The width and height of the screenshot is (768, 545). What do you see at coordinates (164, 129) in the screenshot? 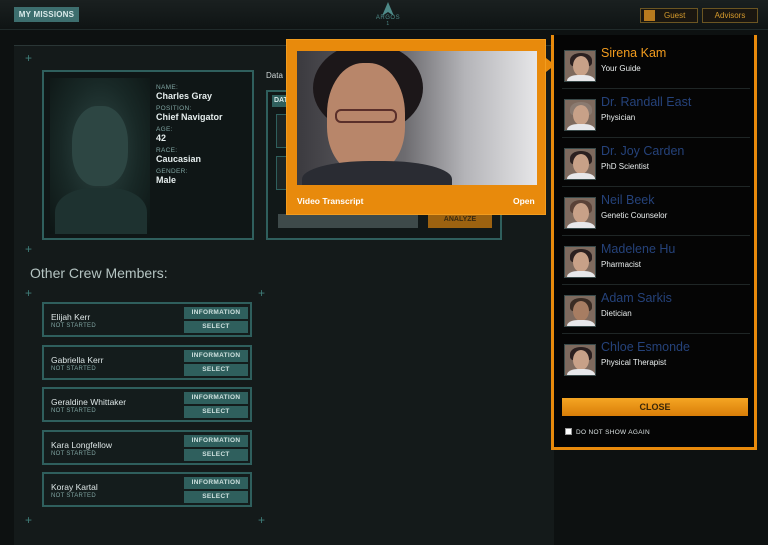
I see `age-label: AGE:` at bounding box center [164, 129].